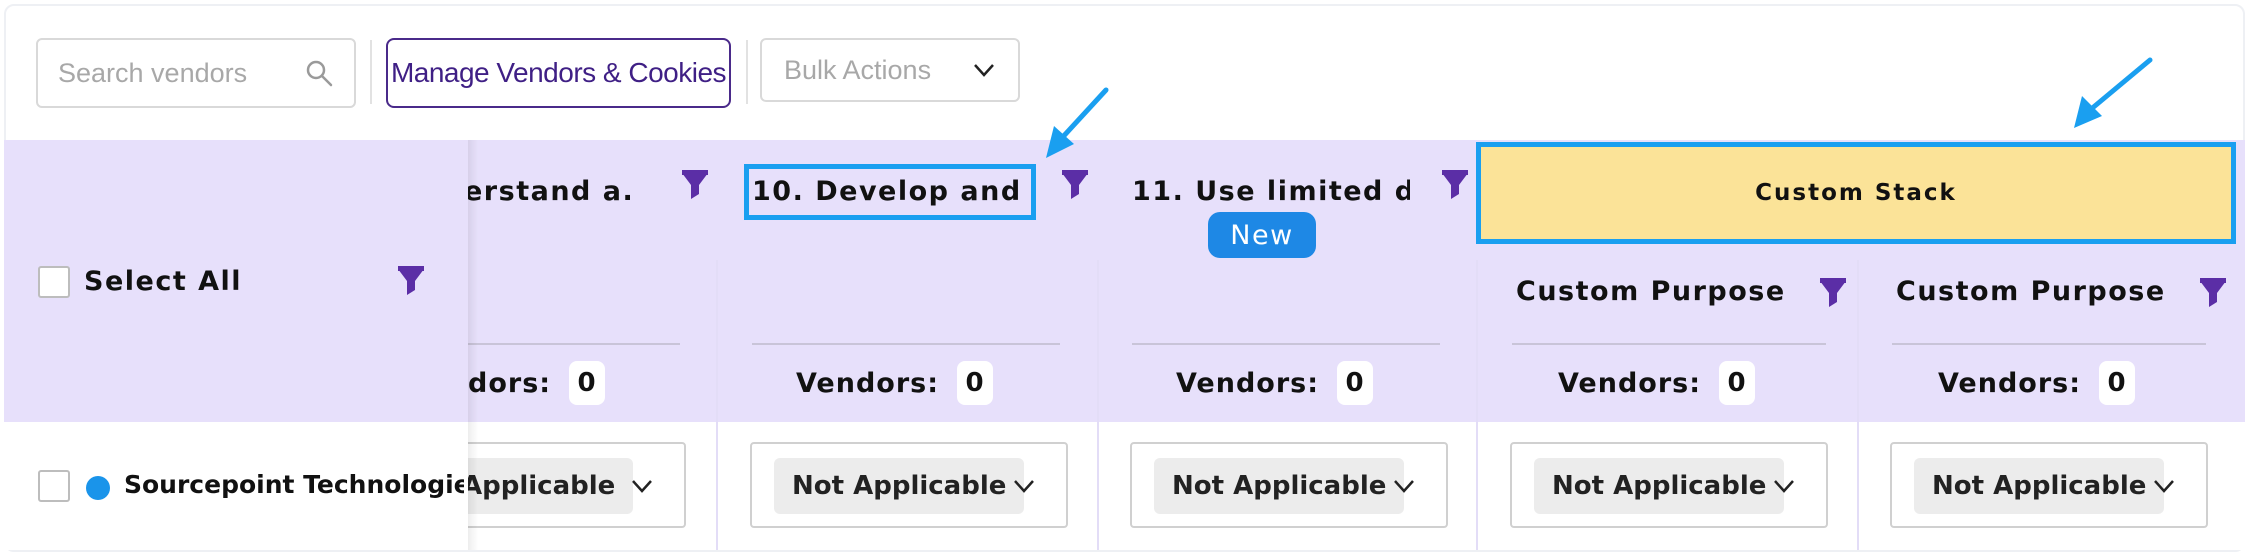  Describe the element at coordinates (153, 72) in the screenshot. I see `search-placeholder: Search vendors` at that location.